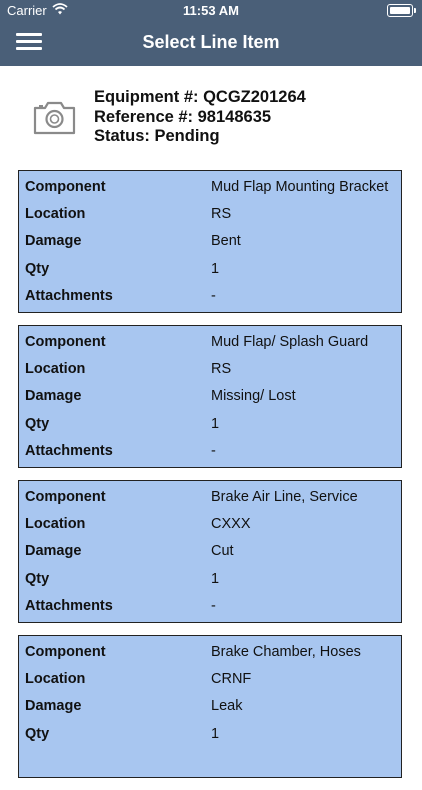  What do you see at coordinates (284, 497) in the screenshot?
I see `component-value: Brake Air Line, Service` at bounding box center [284, 497].